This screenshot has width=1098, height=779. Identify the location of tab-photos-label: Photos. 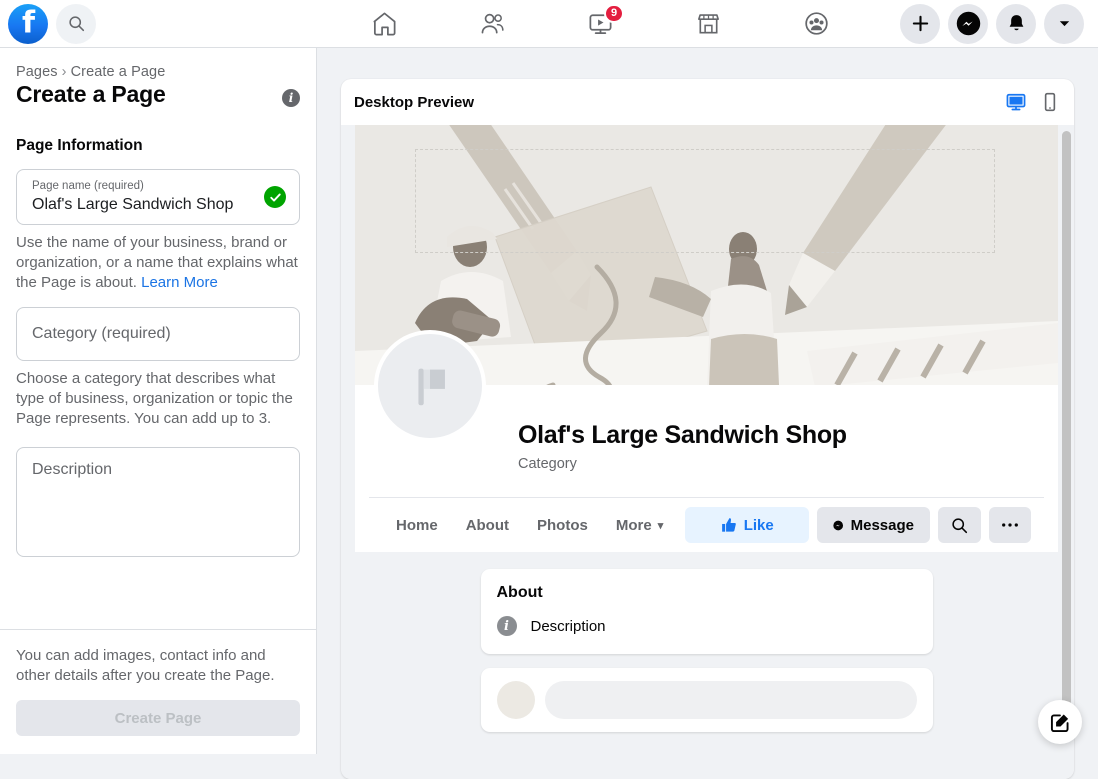
(562, 525).